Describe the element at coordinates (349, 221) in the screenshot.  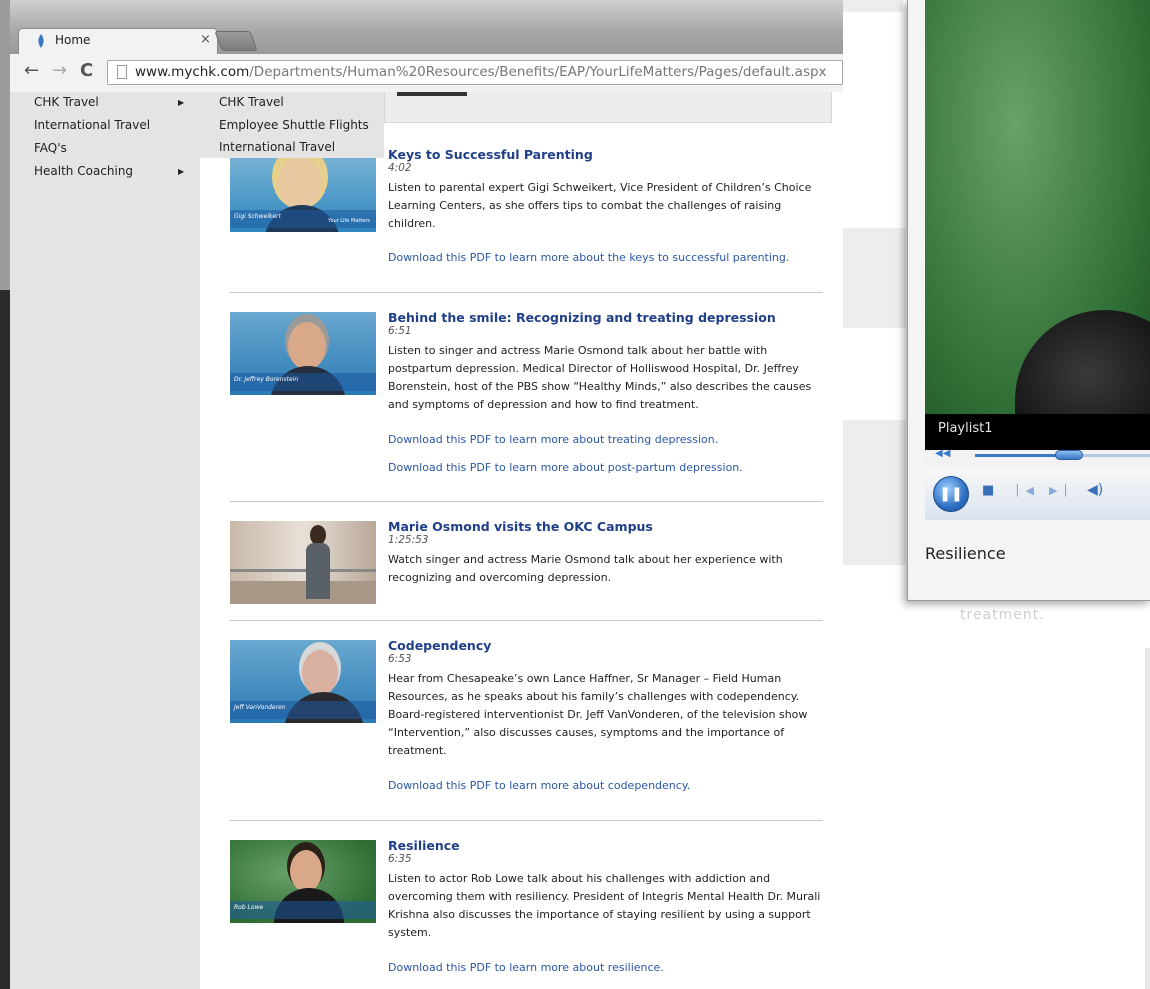
I see `brand-mark: Your Life Matters` at that location.